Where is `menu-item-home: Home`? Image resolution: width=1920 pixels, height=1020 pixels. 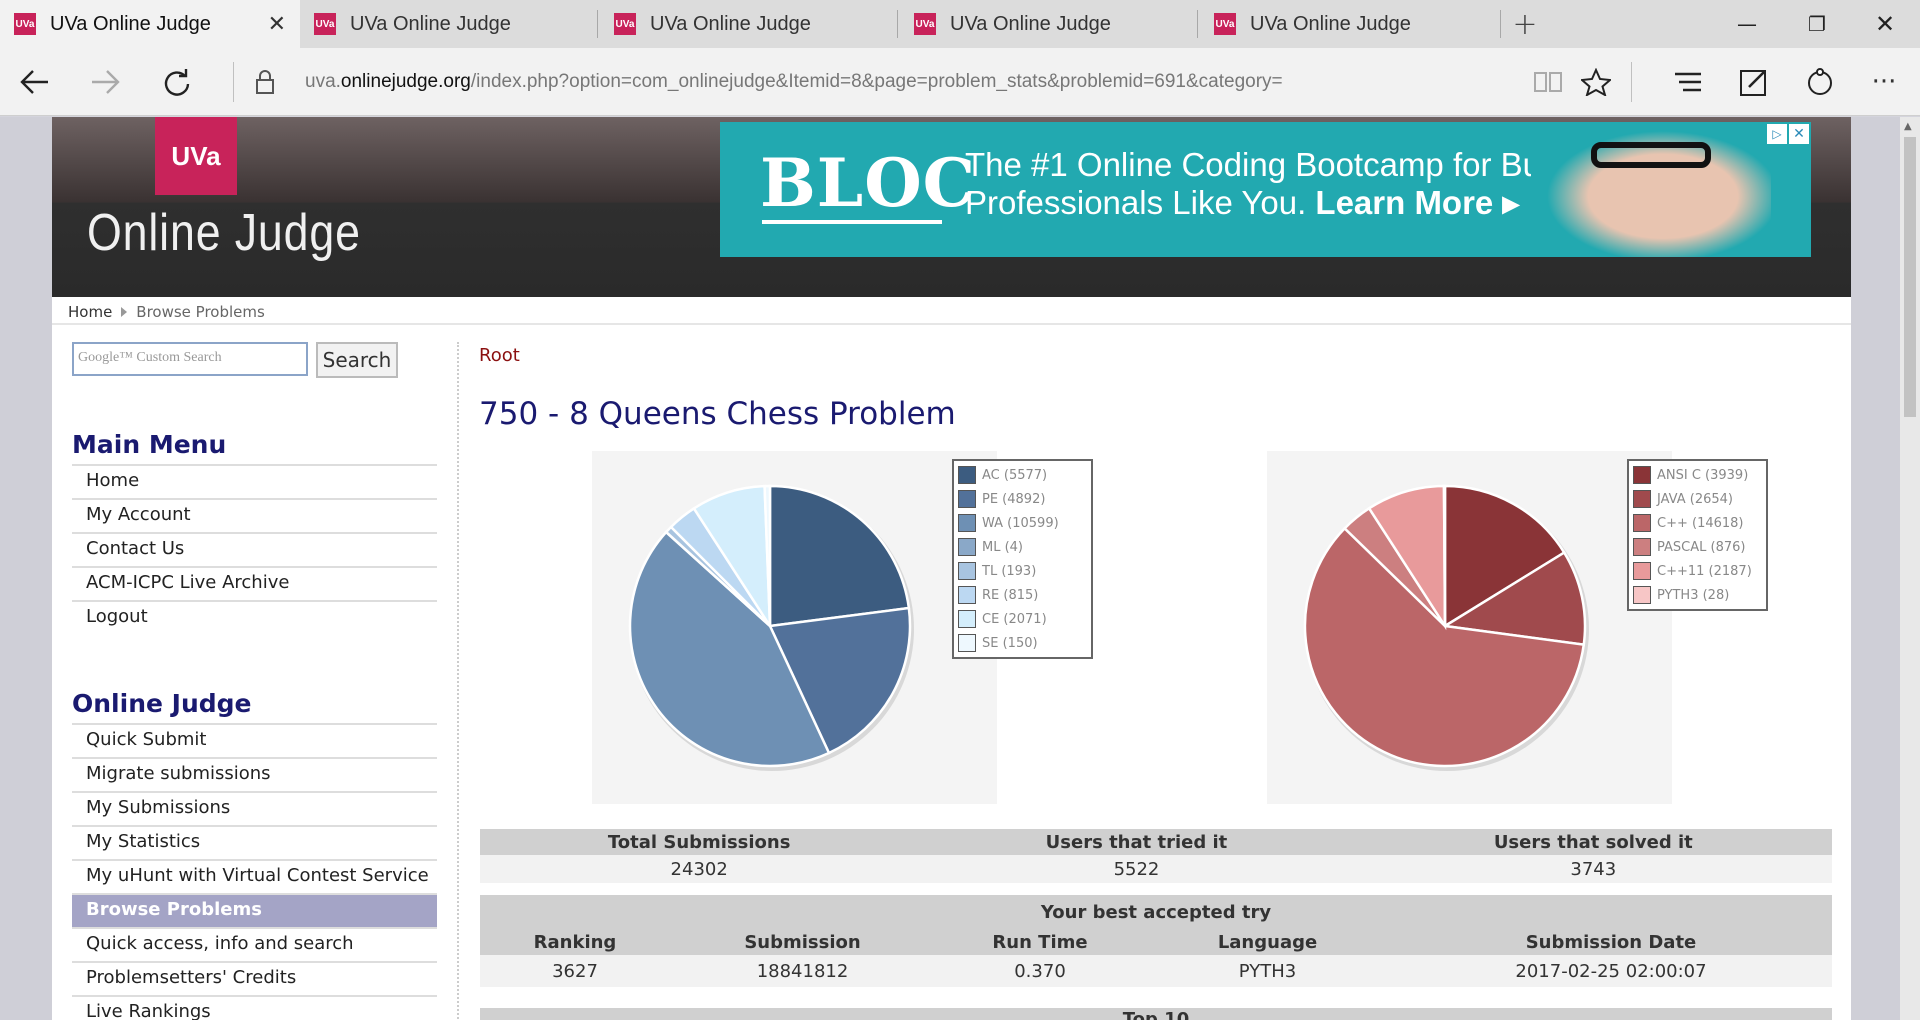
menu-item-home: Home is located at coordinates (254, 481).